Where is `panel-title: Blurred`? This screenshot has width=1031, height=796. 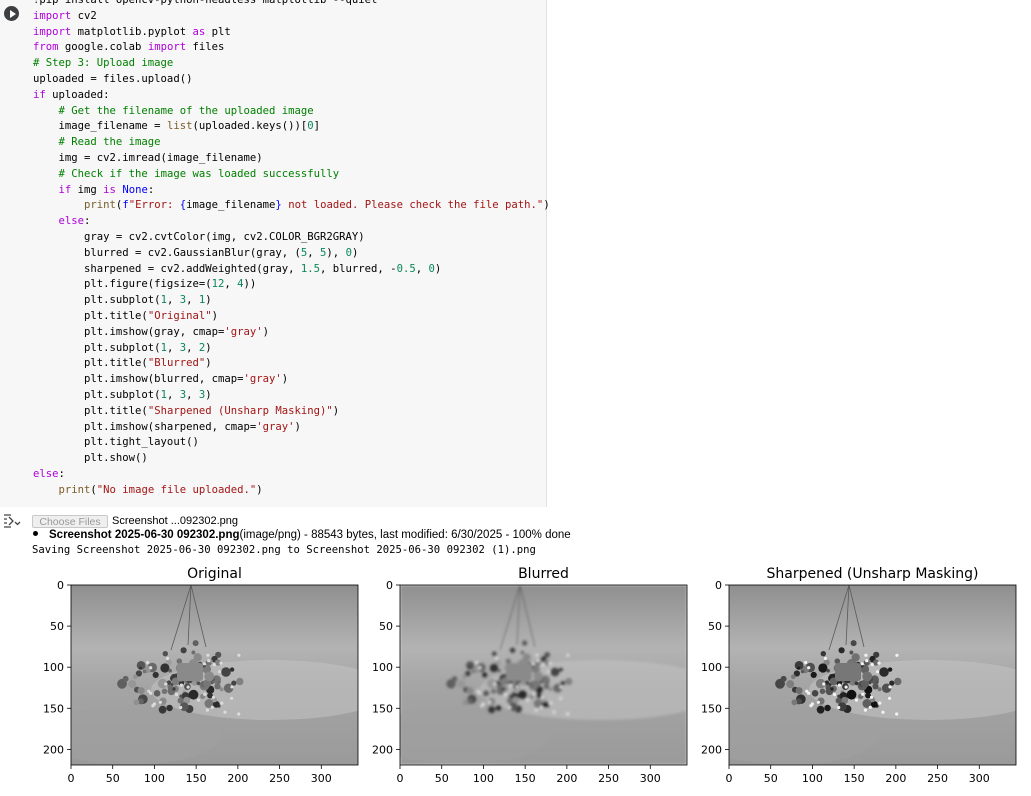 panel-title: Blurred is located at coordinates (543, 574).